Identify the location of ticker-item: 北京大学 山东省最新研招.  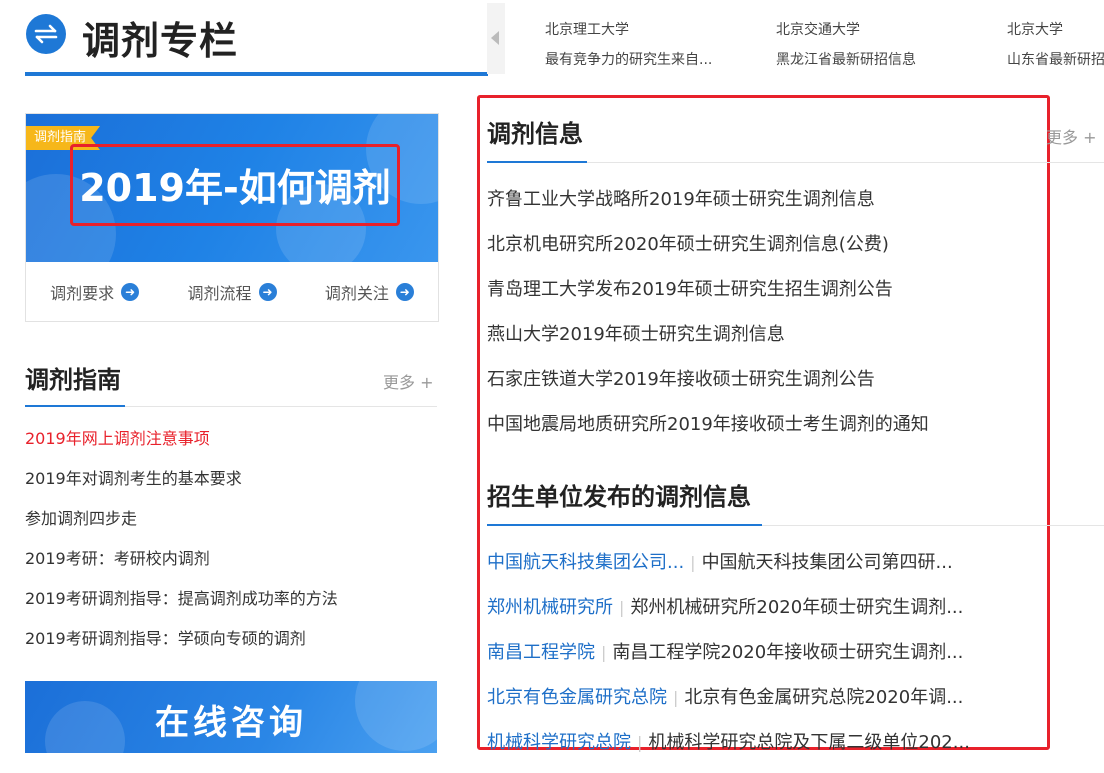
(1055, 44).